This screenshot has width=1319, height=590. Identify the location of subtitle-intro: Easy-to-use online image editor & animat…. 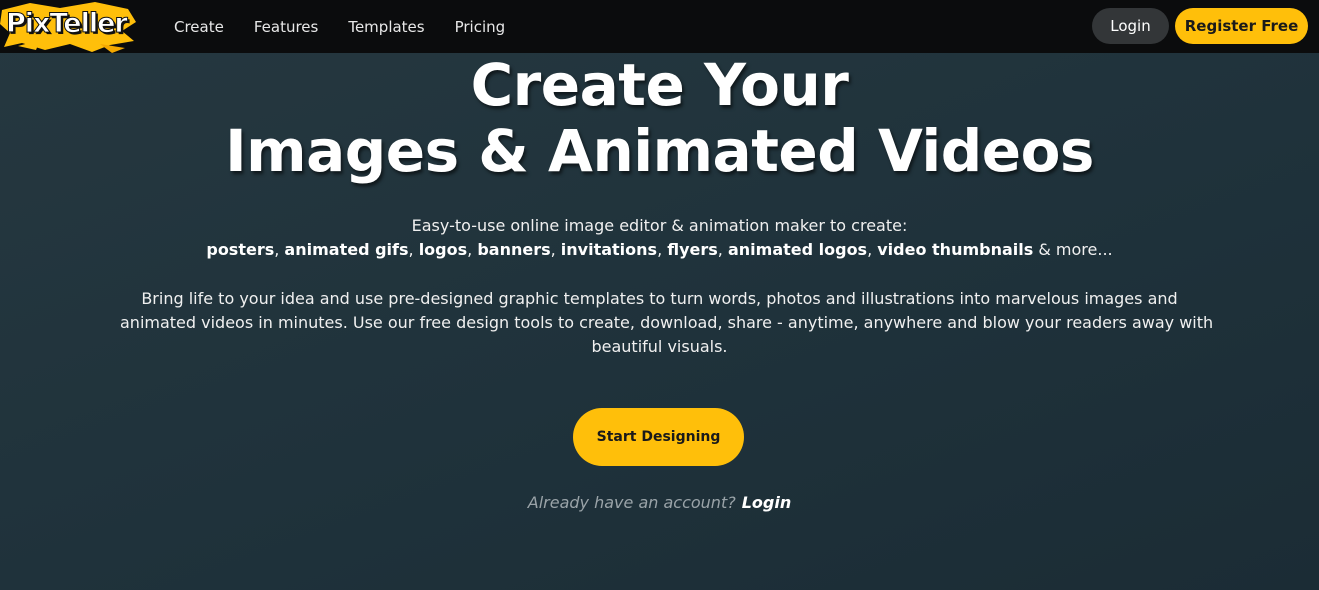
(659, 225).